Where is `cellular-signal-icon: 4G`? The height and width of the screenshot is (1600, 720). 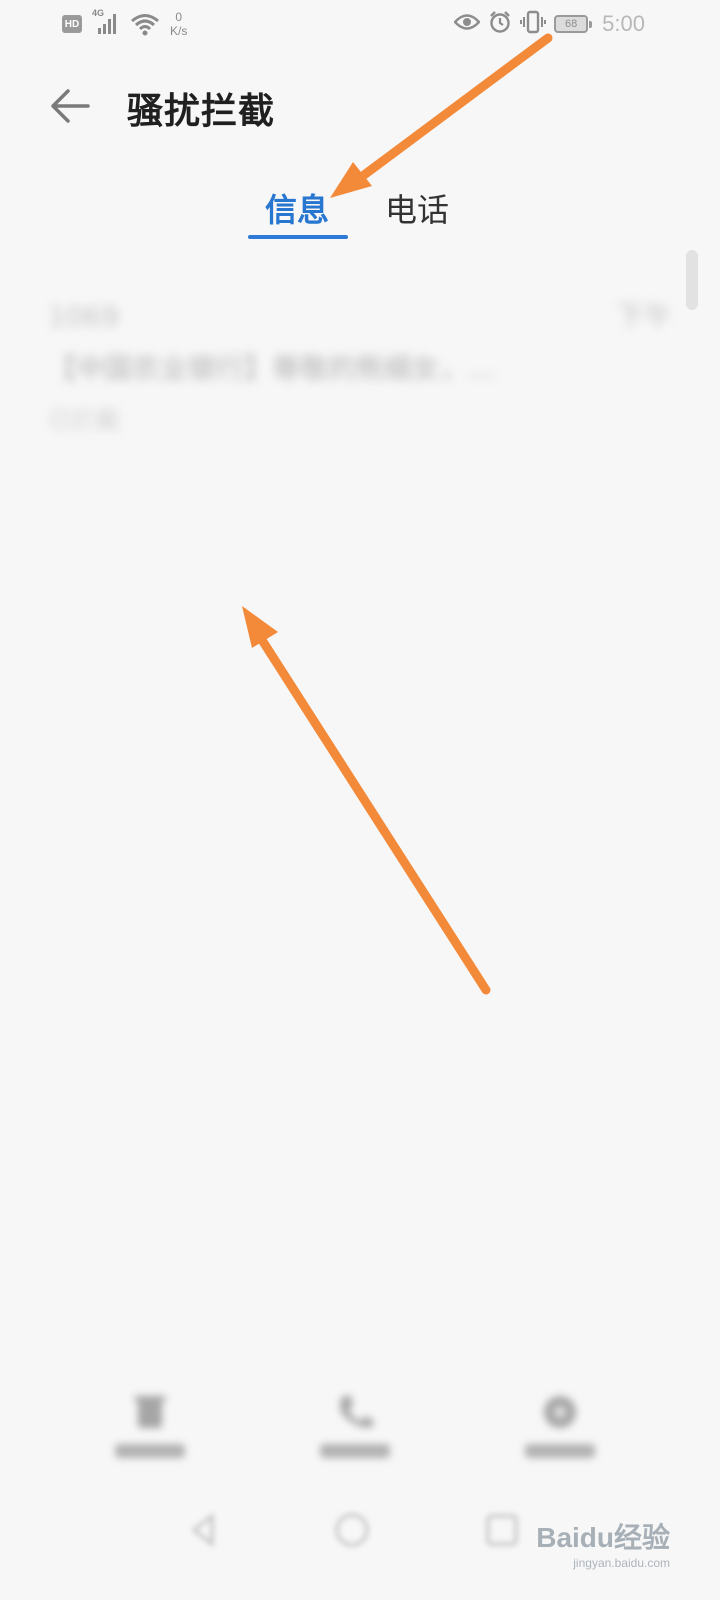
cellular-signal-icon: 4G is located at coordinates (106, 22).